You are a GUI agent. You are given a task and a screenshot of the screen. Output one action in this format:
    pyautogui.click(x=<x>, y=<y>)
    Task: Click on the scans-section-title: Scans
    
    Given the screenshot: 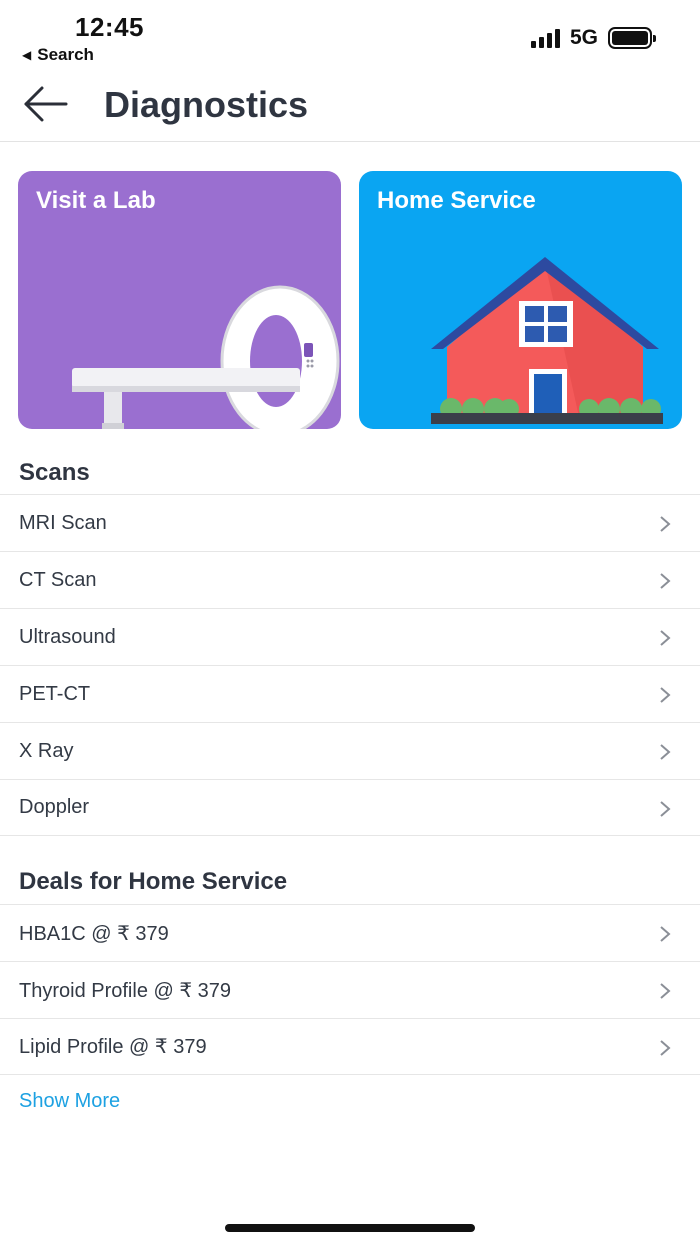 What is the action you would take?
    pyautogui.click(x=54, y=472)
    